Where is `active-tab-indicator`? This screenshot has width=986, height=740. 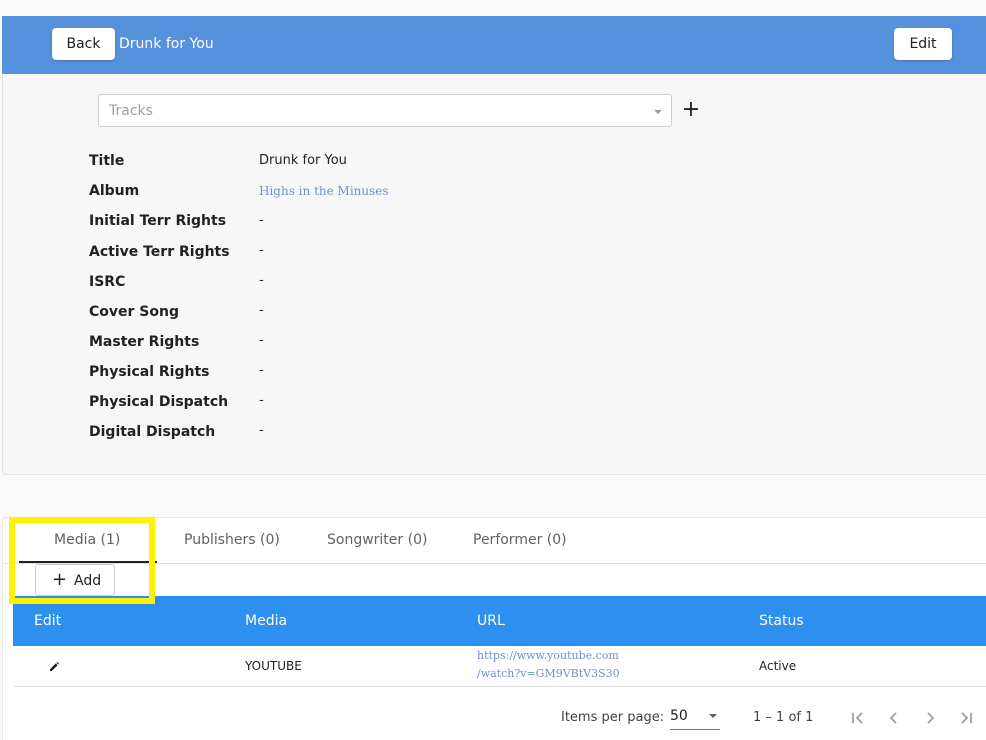 active-tab-indicator is located at coordinates (88, 562).